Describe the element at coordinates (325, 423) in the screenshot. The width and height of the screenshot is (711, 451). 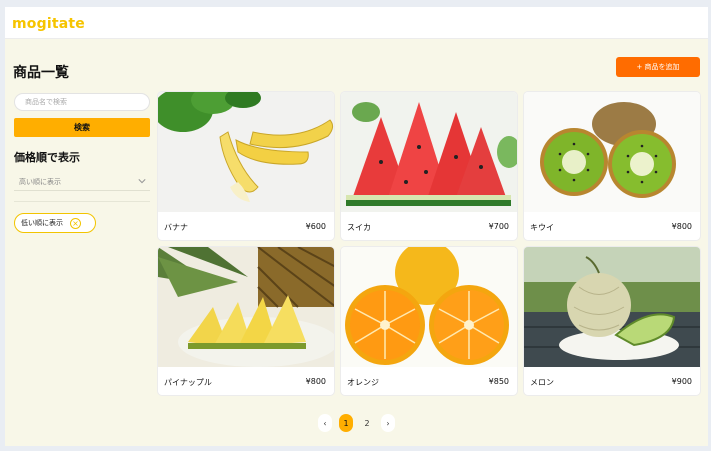
I see `prev-page-button: ‹` at that location.